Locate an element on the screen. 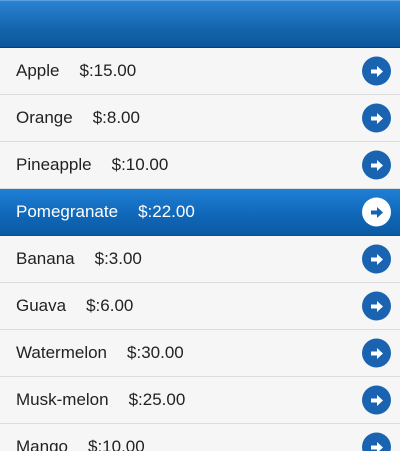 The width and height of the screenshot is (400, 451). item-name: Musk-melon is located at coordinates (62, 399).